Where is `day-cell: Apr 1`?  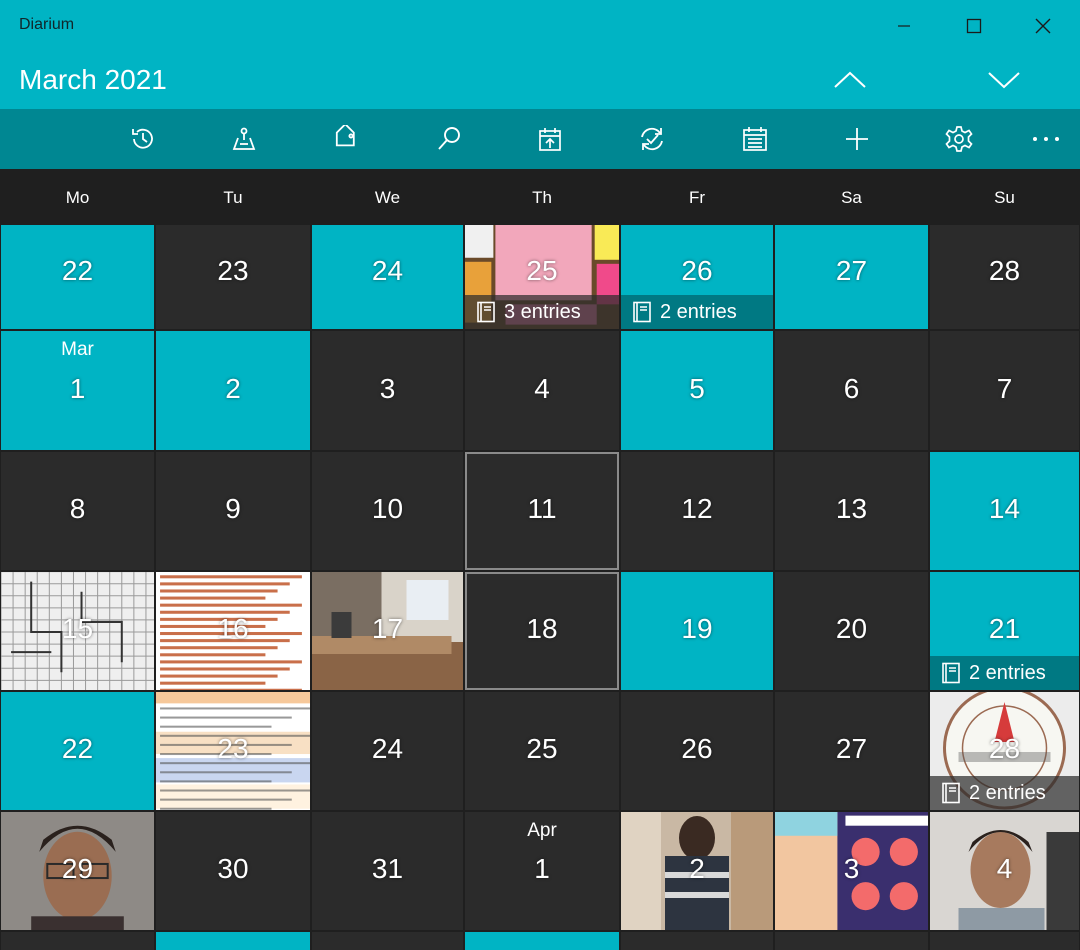
day-cell: Apr 1 is located at coordinates (542, 871).